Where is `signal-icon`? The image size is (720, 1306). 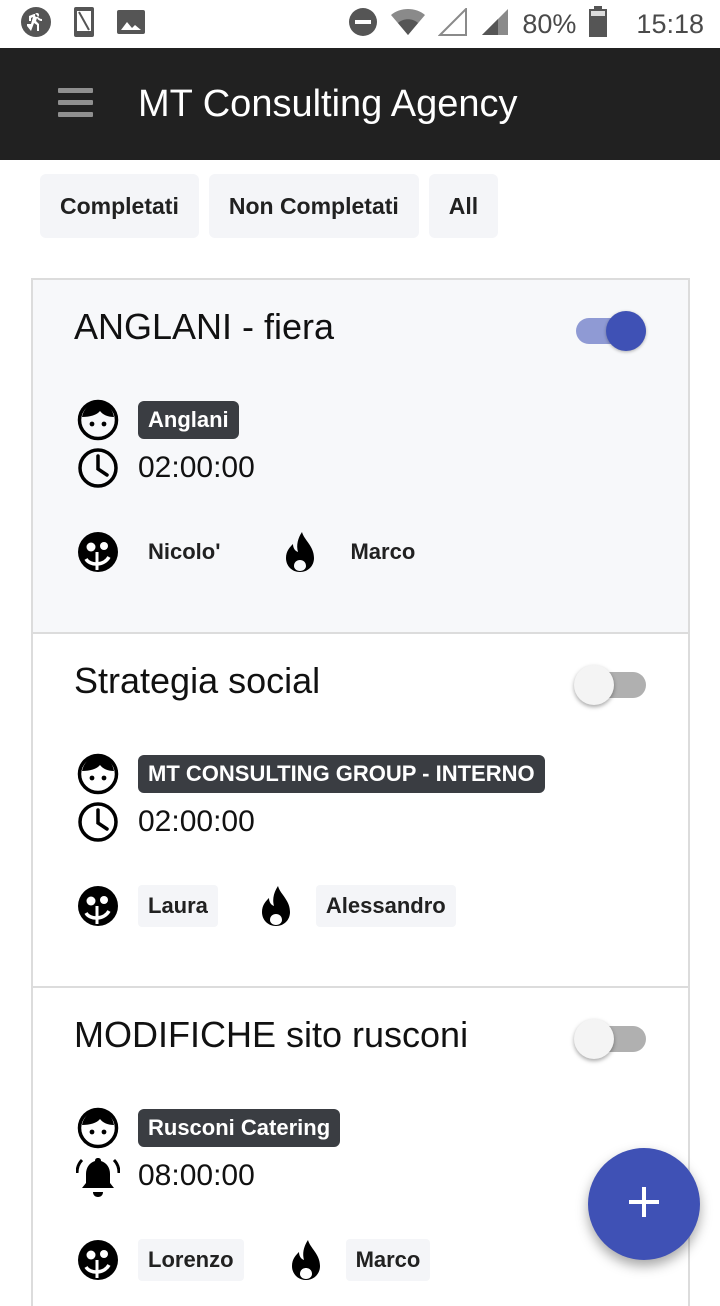 signal-icon is located at coordinates (495, 24).